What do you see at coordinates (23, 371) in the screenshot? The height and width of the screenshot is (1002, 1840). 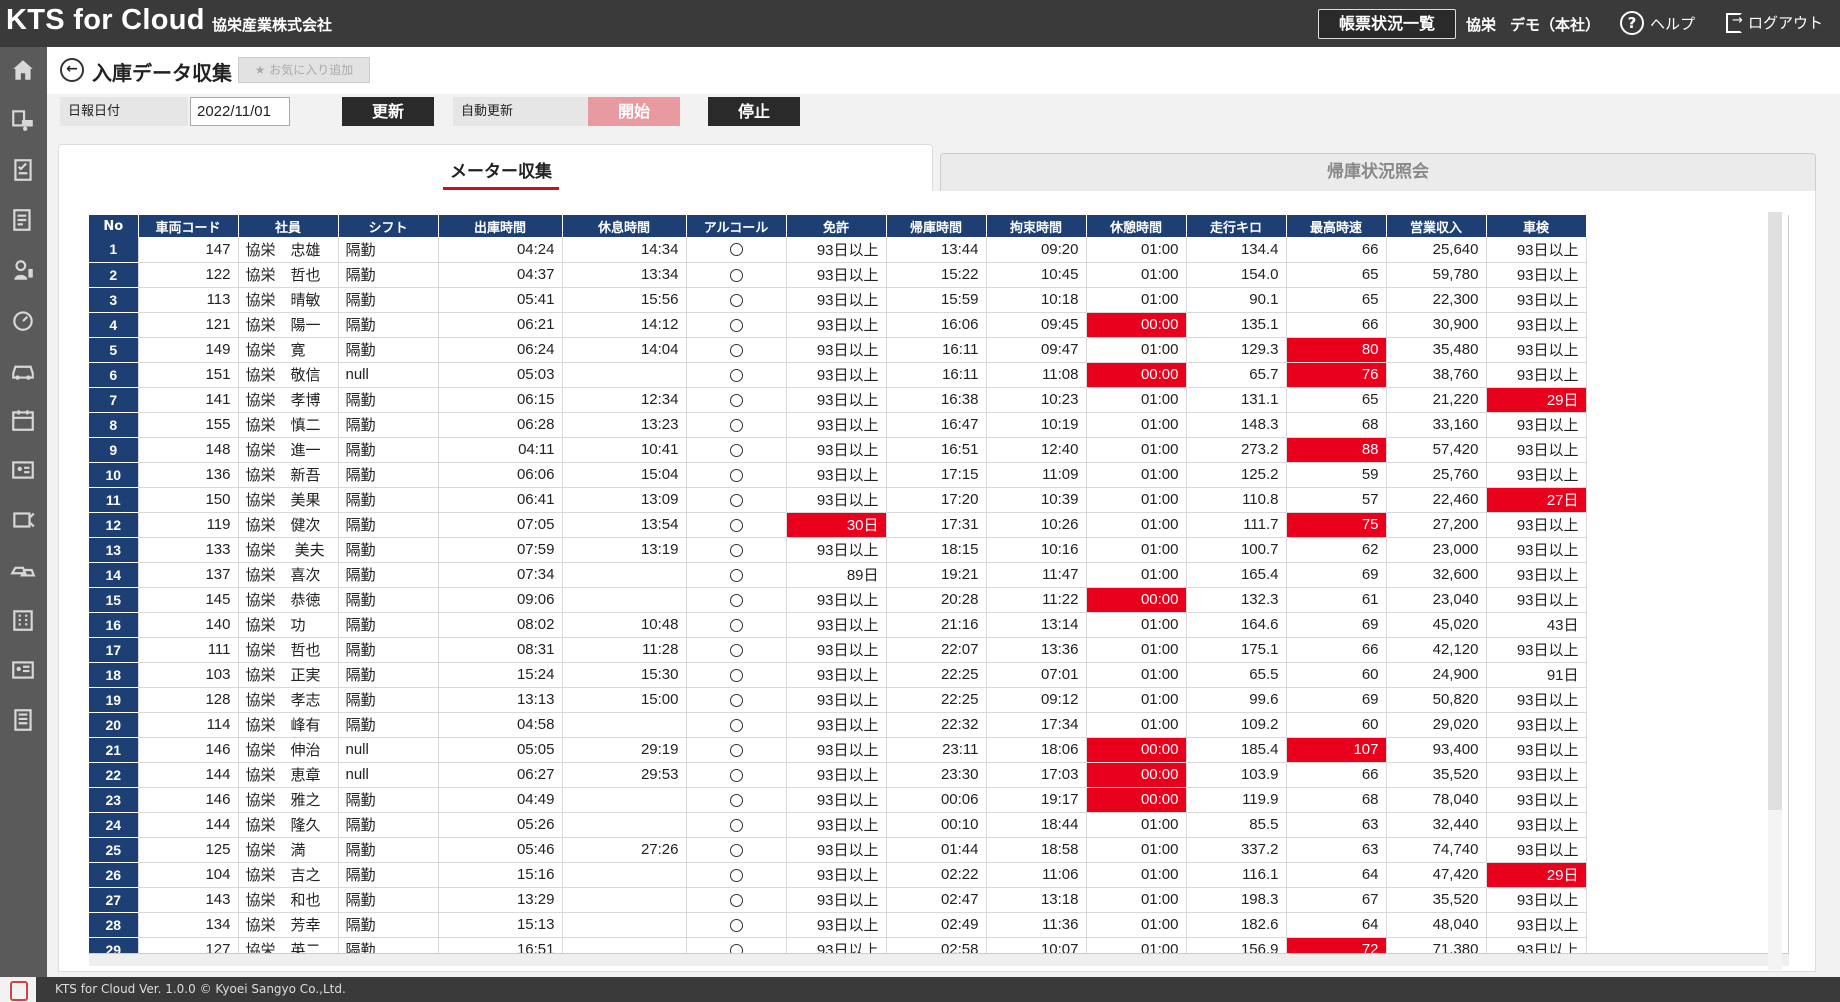 I see `car-icon` at bounding box center [23, 371].